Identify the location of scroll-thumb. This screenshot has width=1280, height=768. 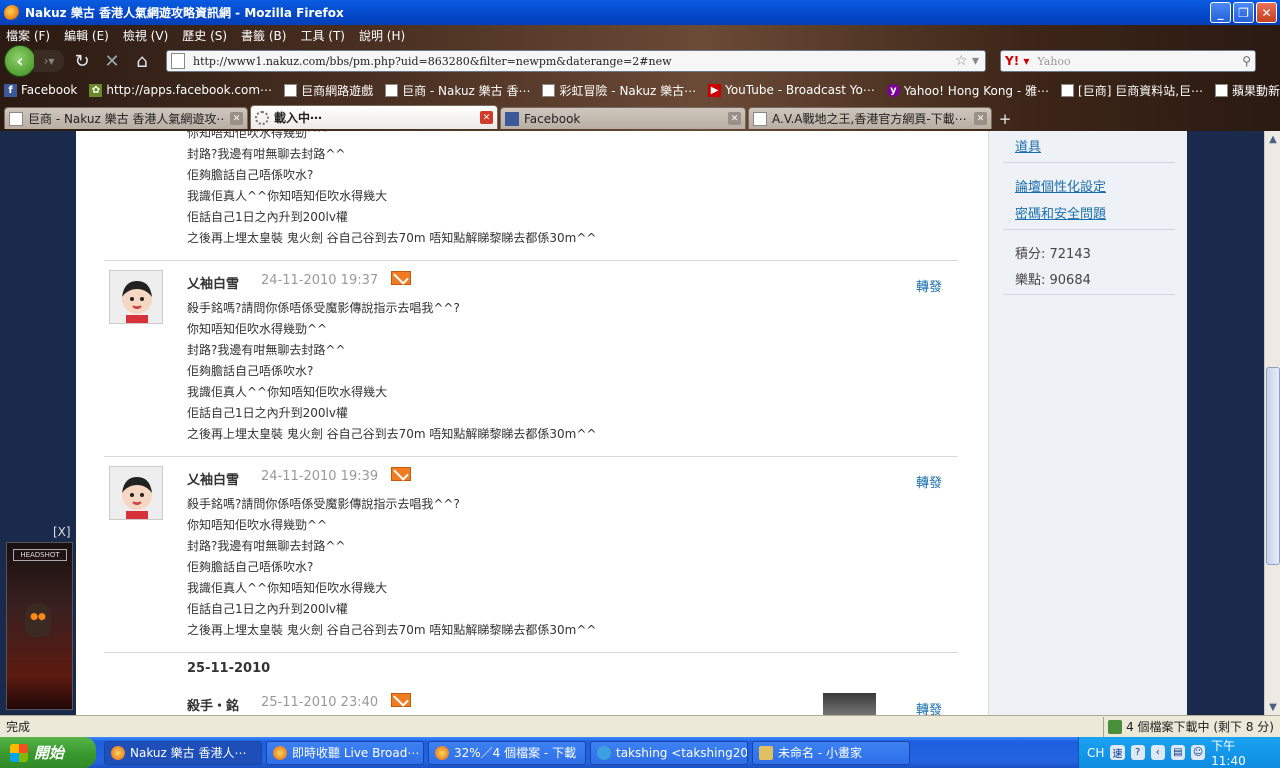
(1273, 466).